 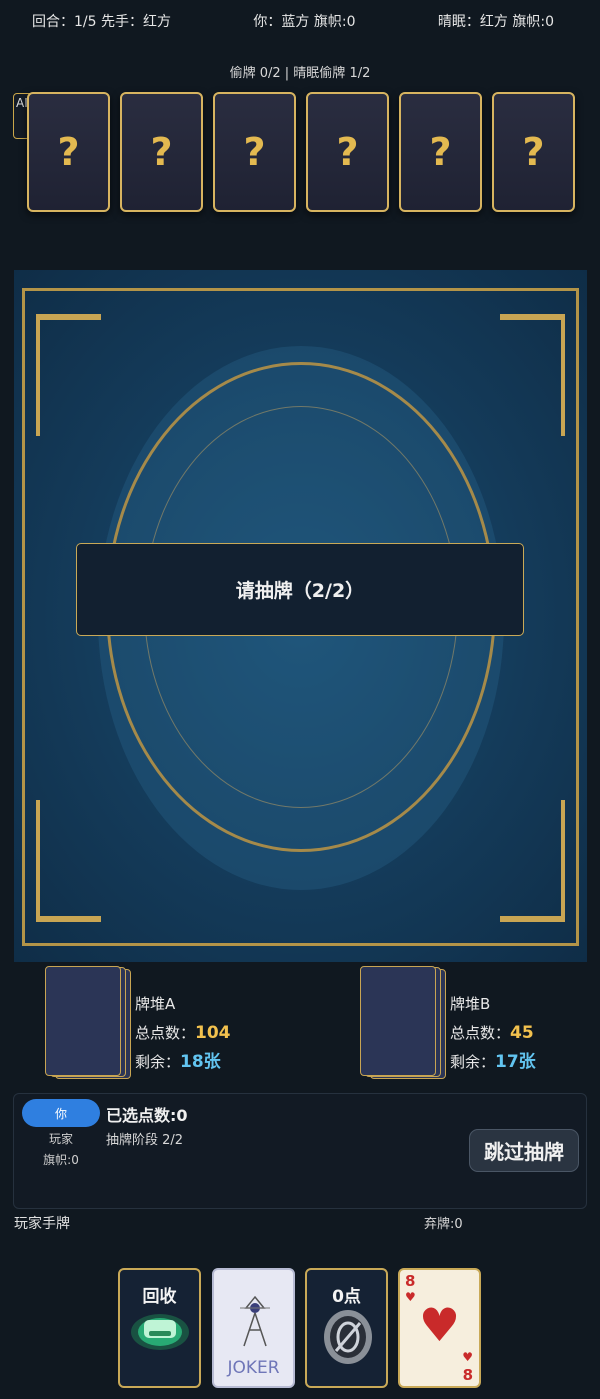 I want to click on pile-b-remain-label: 剩余：, so click(x=473, y=1062).